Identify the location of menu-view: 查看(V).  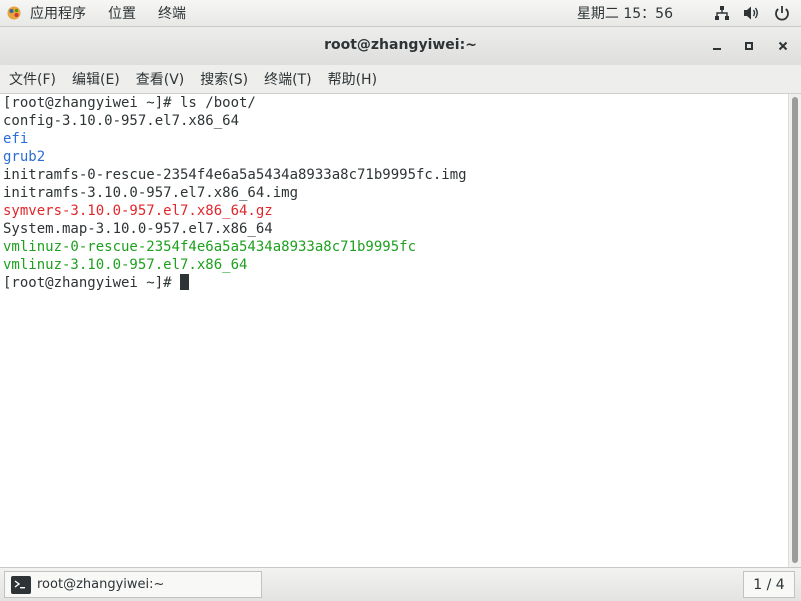
(160, 79).